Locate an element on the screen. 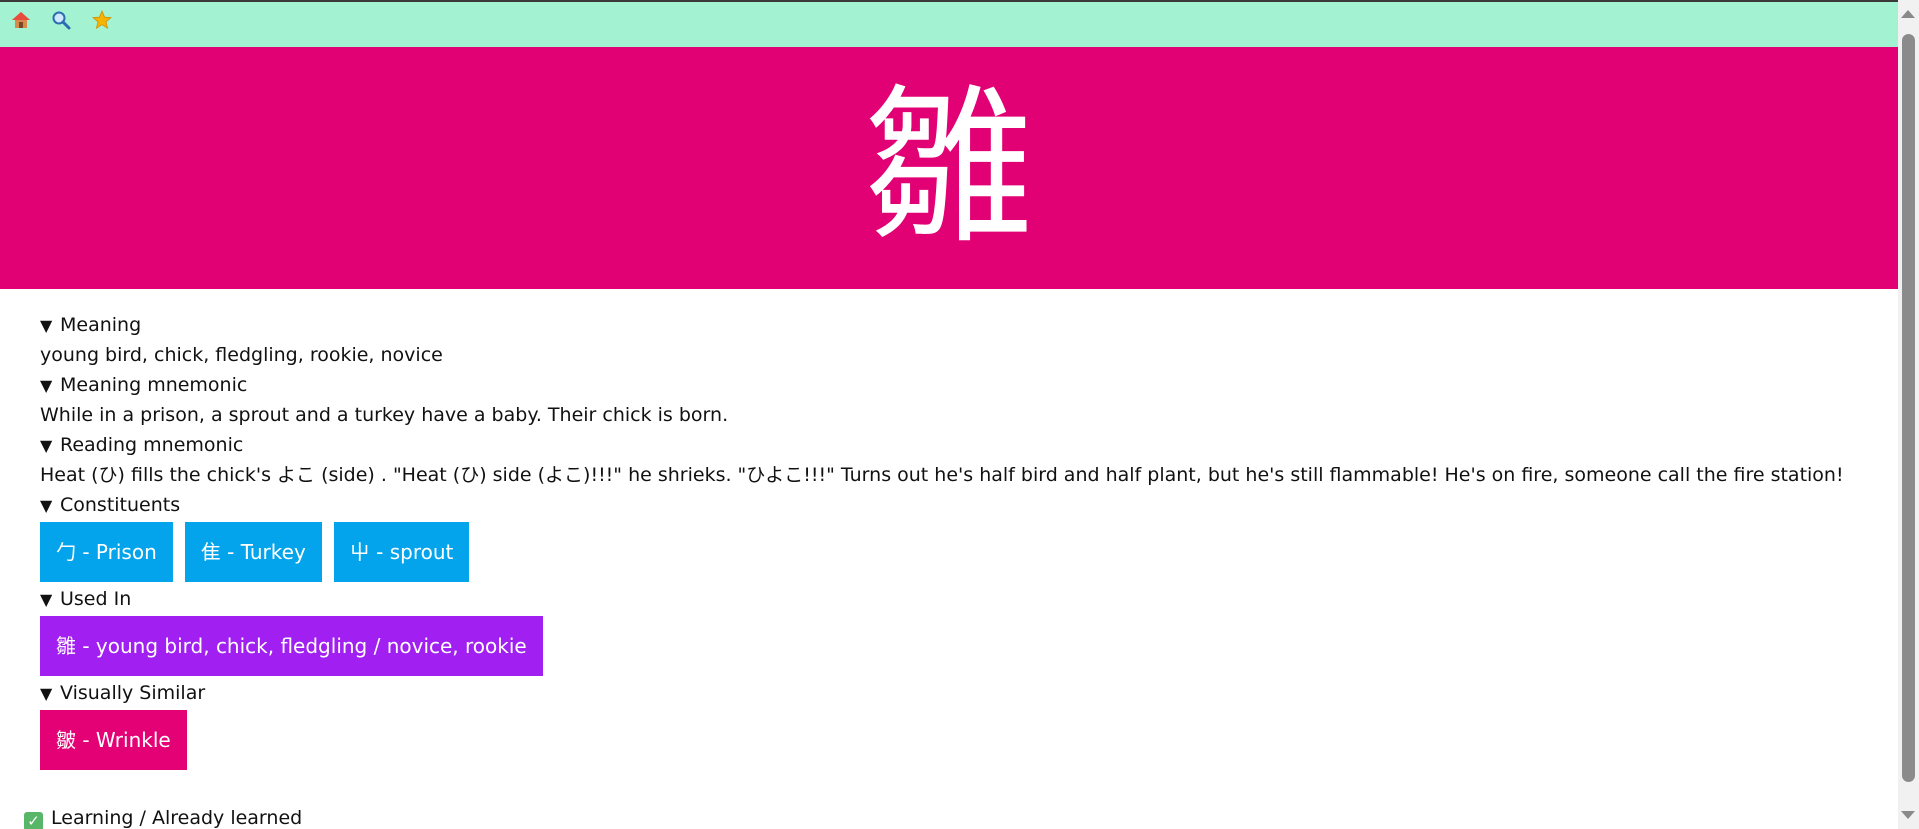 The width and height of the screenshot is (1919, 829). section-title: Visually Similar is located at coordinates (133, 693).